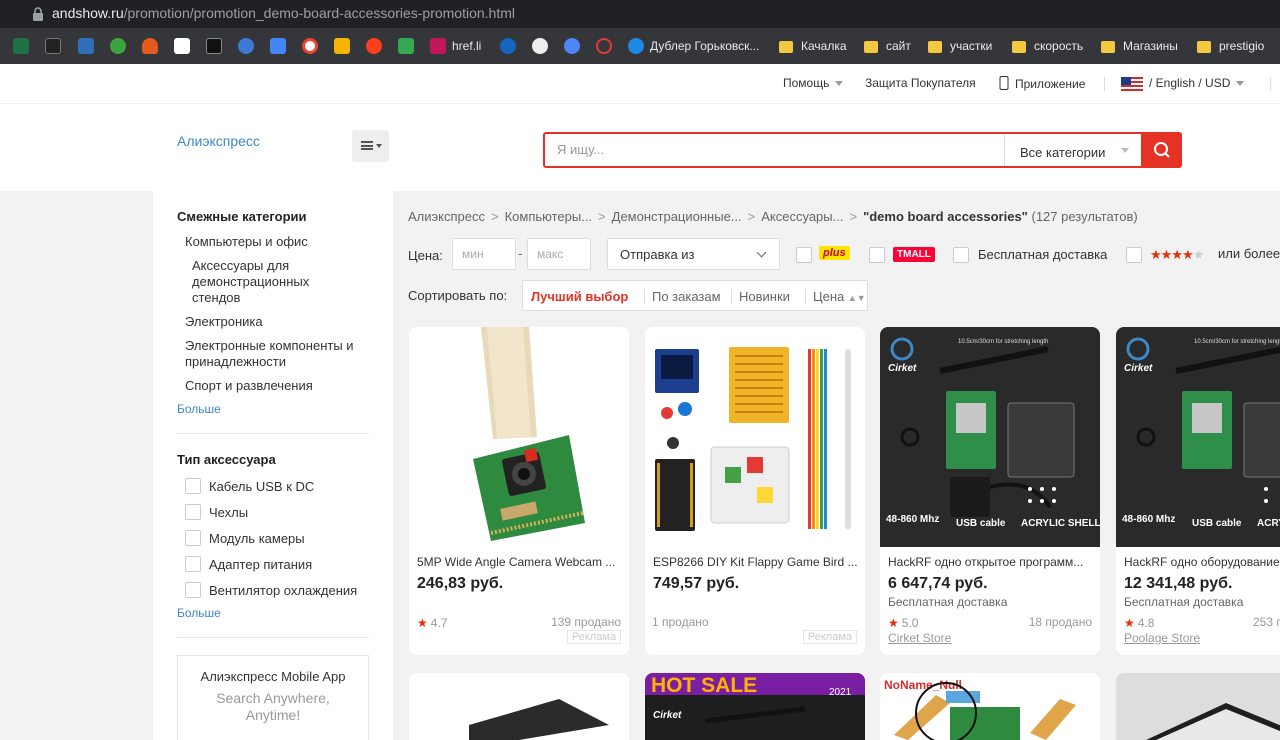 The height and width of the screenshot is (740, 1280). I want to click on price-max-input, so click(559, 254).